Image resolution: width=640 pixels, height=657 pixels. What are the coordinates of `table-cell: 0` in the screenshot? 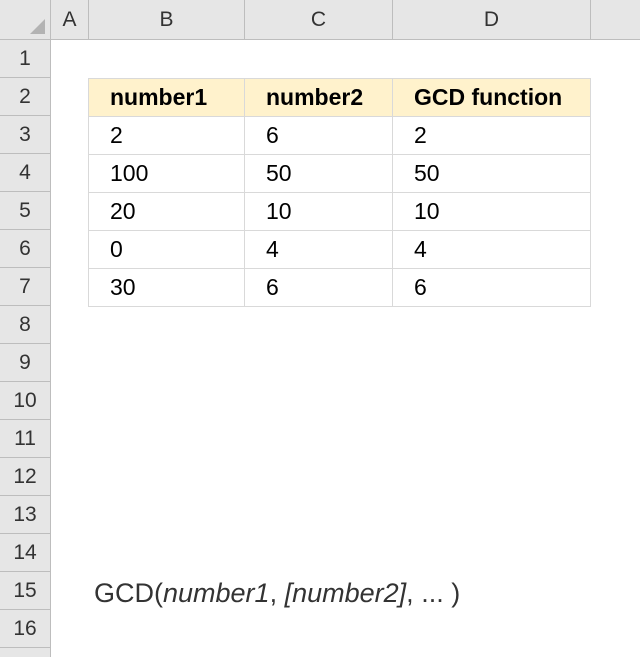 It's located at (166, 249).